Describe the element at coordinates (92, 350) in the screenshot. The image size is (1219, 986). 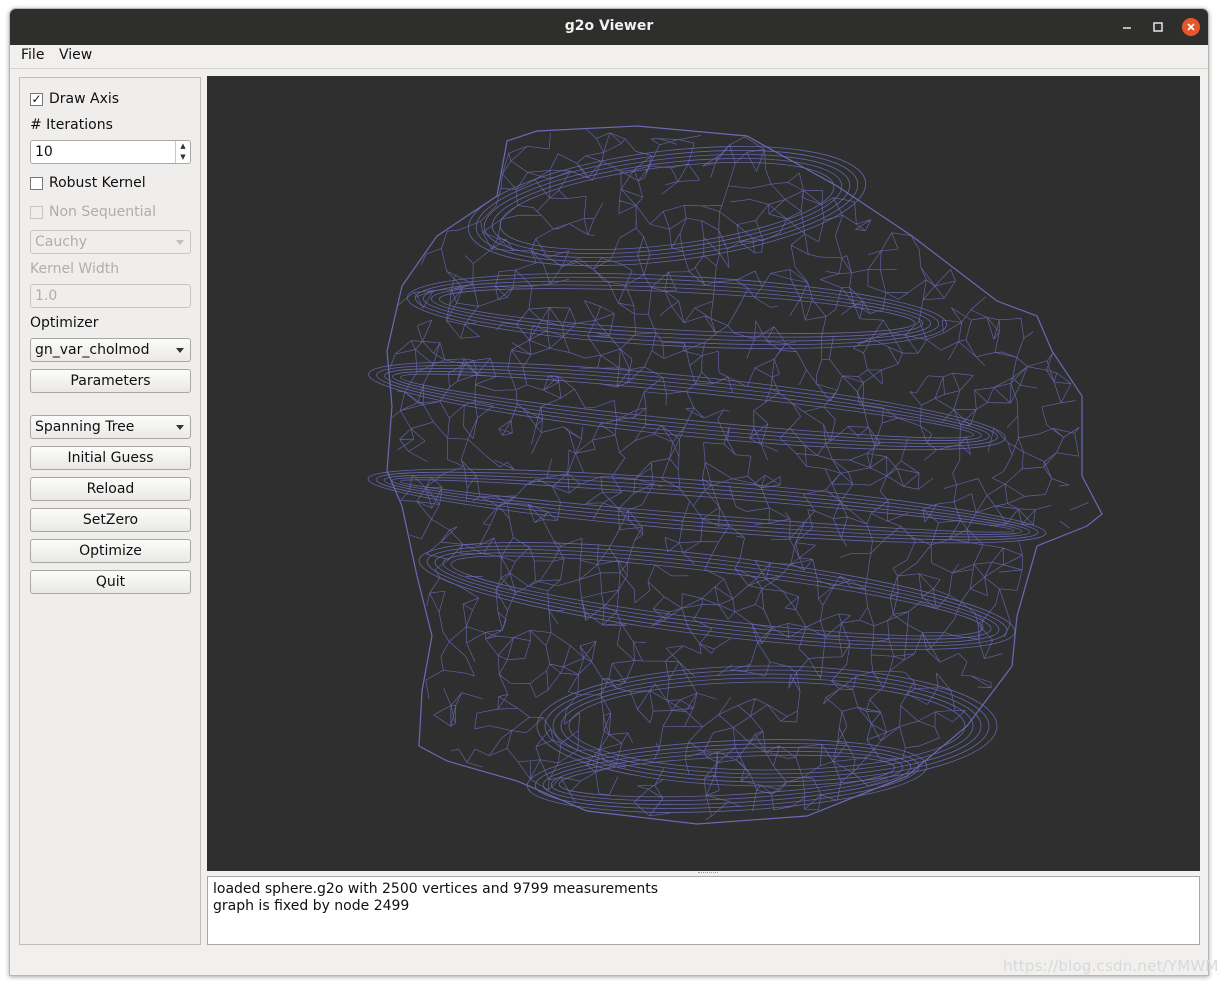
I see `optimizer-select-value: gn_var_cholmod` at that location.